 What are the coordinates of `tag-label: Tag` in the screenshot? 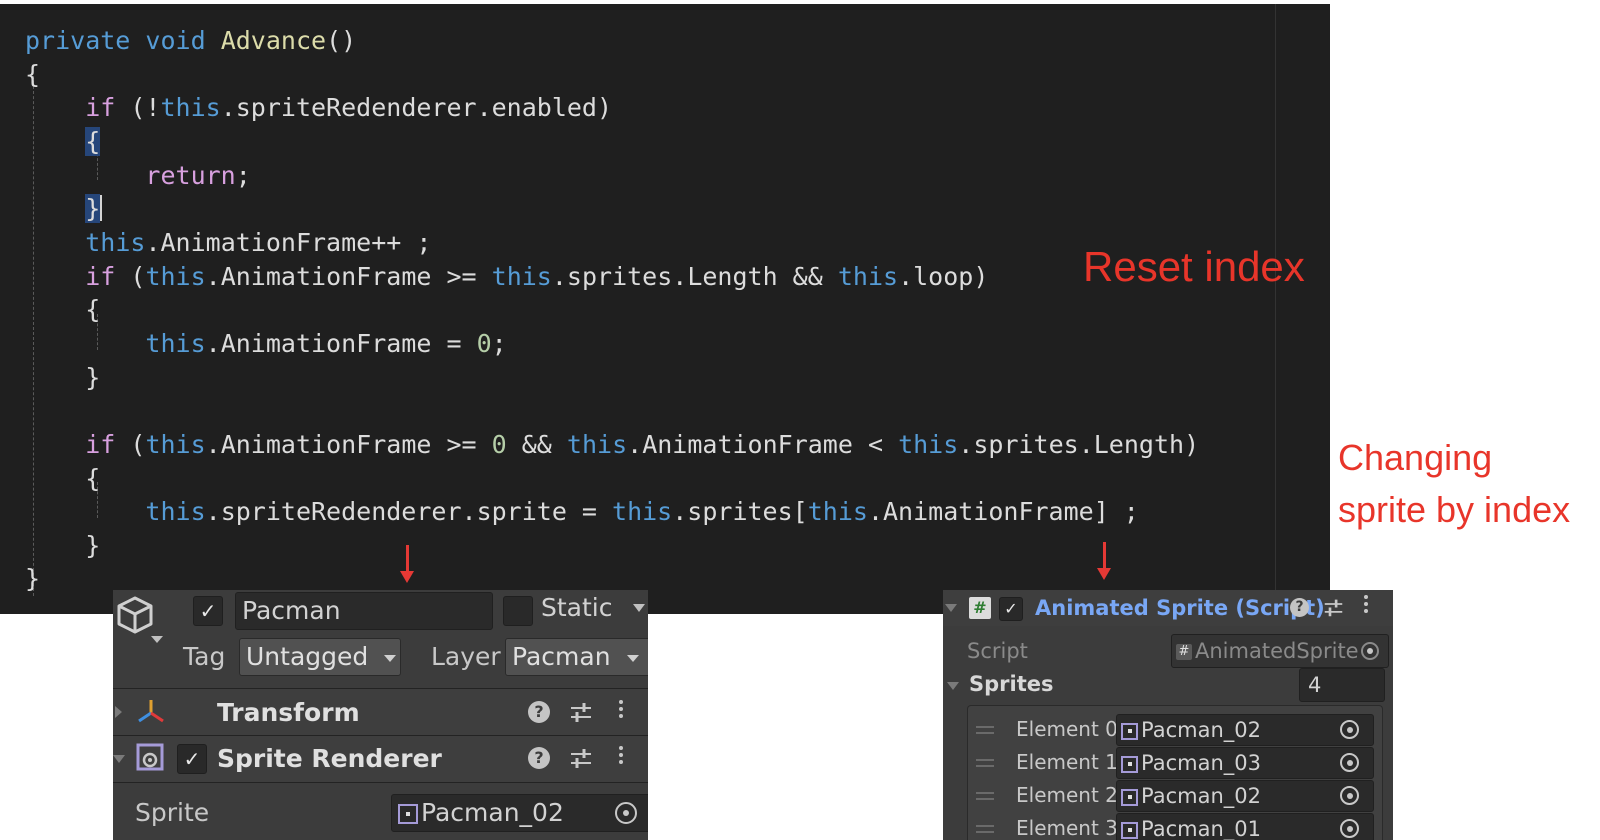 It's located at (204, 656).